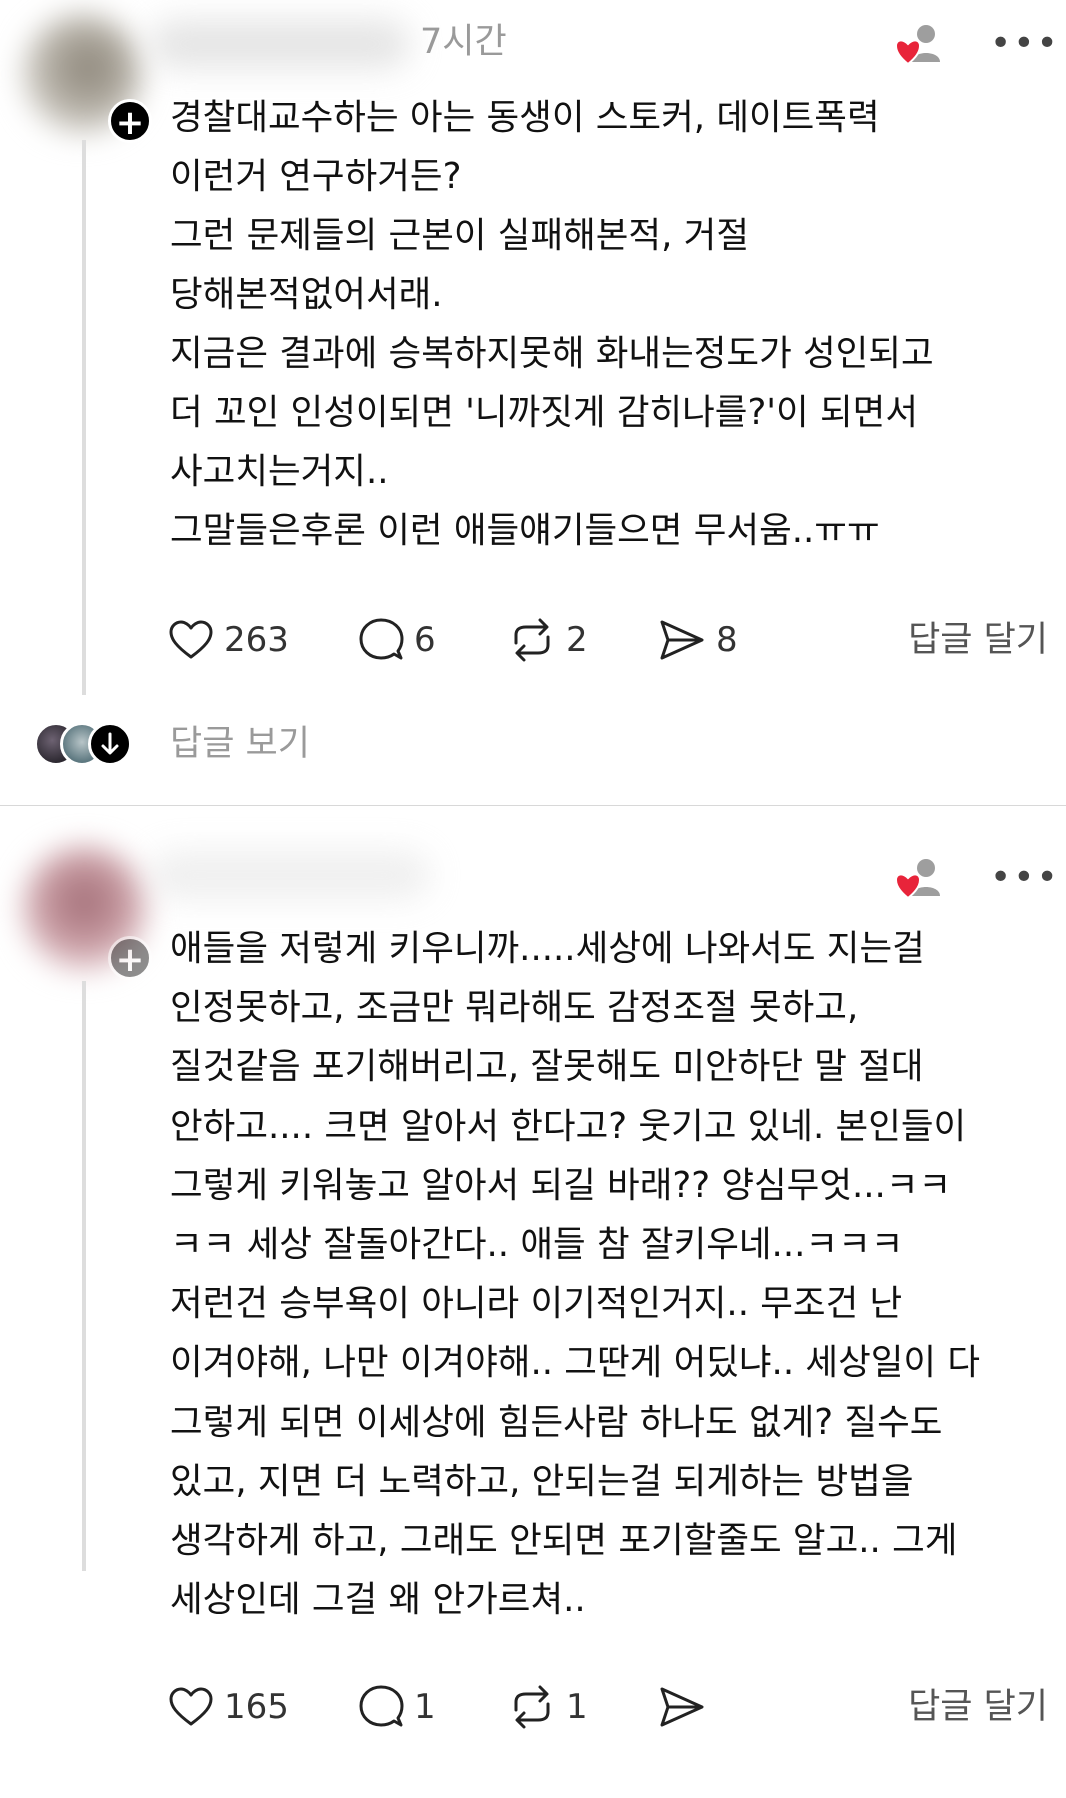 The height and width of the screenshot is (1798, 1066). I want to click on action-bar: 165 1 1 답글 달기, so click(608, 1707).